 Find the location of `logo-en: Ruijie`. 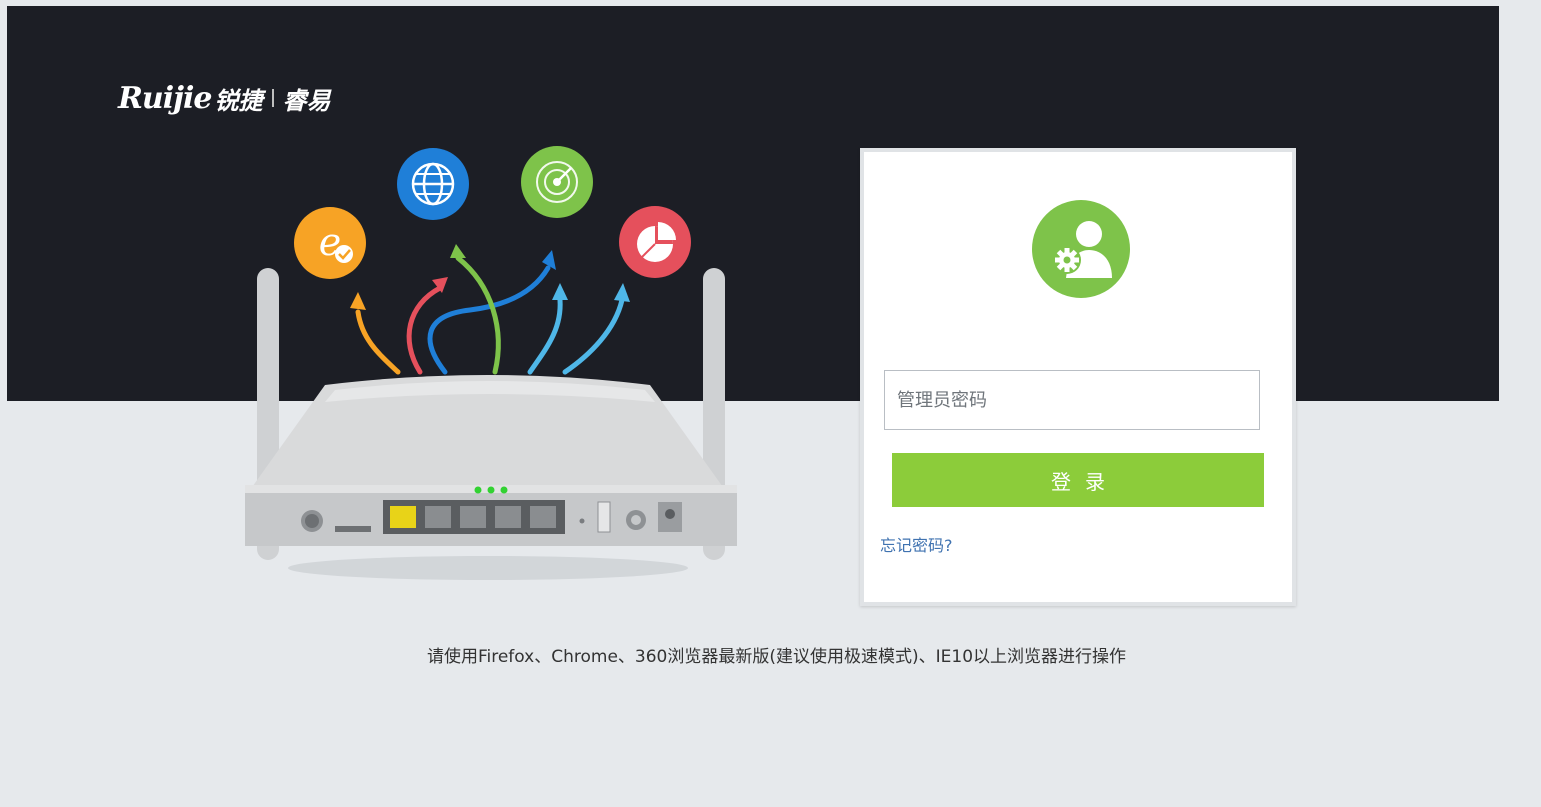

logo-en: Ruijie is located at coordinates (165, 98).